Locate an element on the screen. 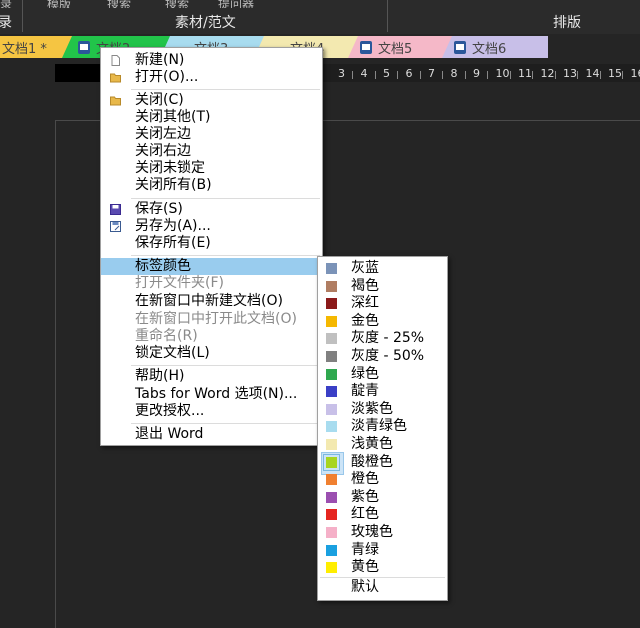 The image size is (640, 628). ribbon-fragment-3: 搜索 is located at coordinates (119, 4).